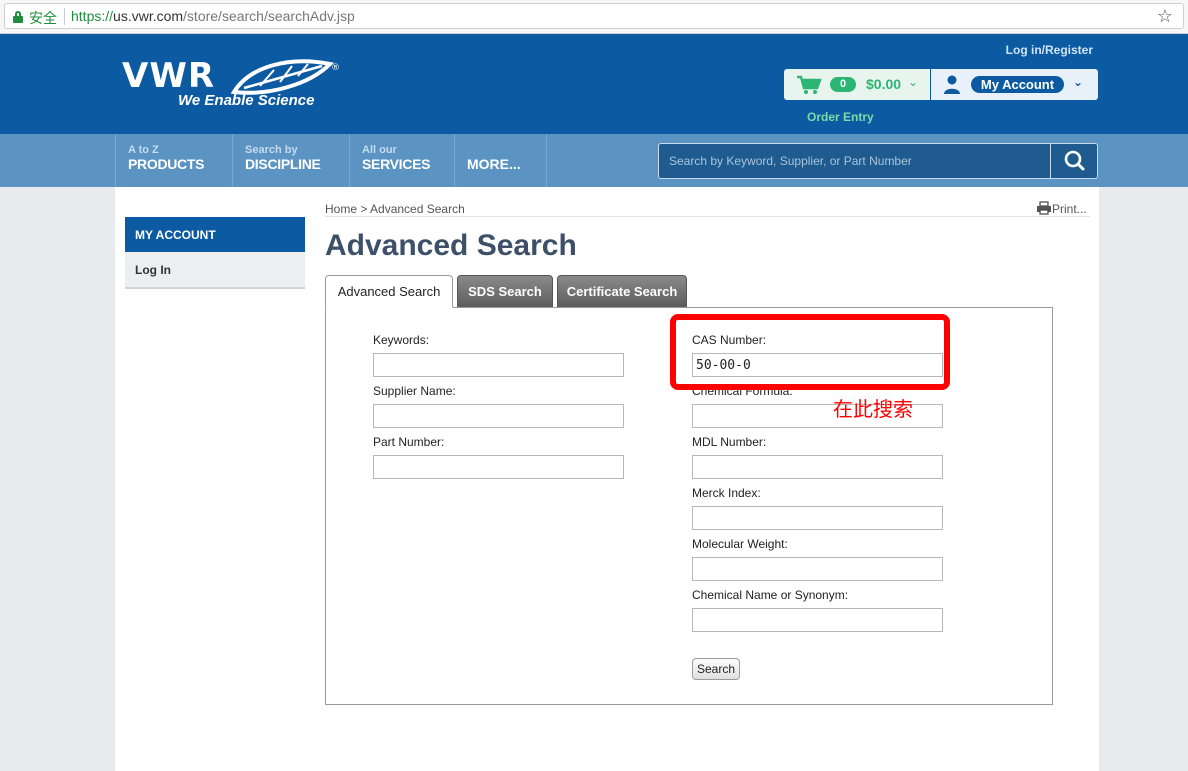 The height and width of the screenshot is (771, 1188). I want to click on nav-divider, so click(546, 160).